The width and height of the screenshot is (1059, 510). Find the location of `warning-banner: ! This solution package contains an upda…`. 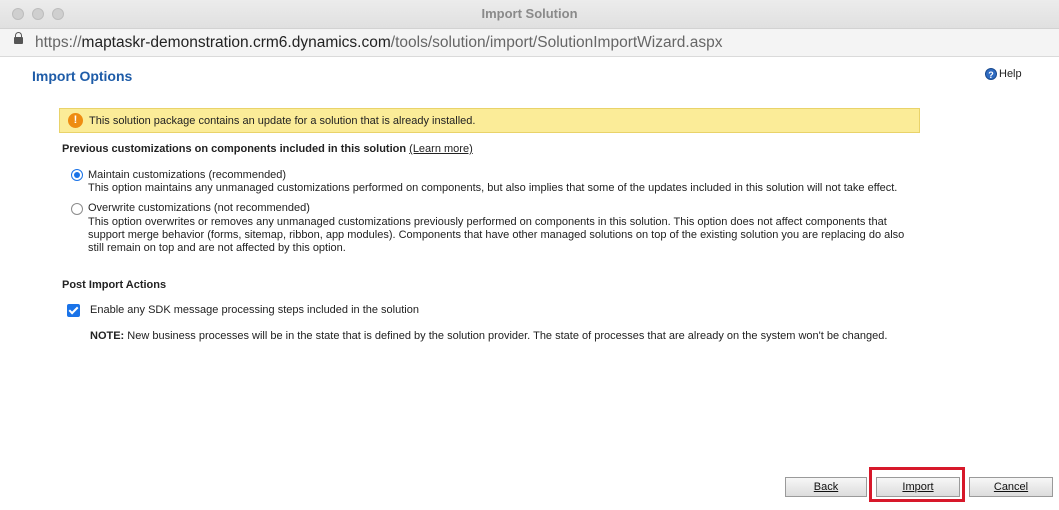

warning-banner: ! This solution package contains an upda… is located at coordinates (489, 120).